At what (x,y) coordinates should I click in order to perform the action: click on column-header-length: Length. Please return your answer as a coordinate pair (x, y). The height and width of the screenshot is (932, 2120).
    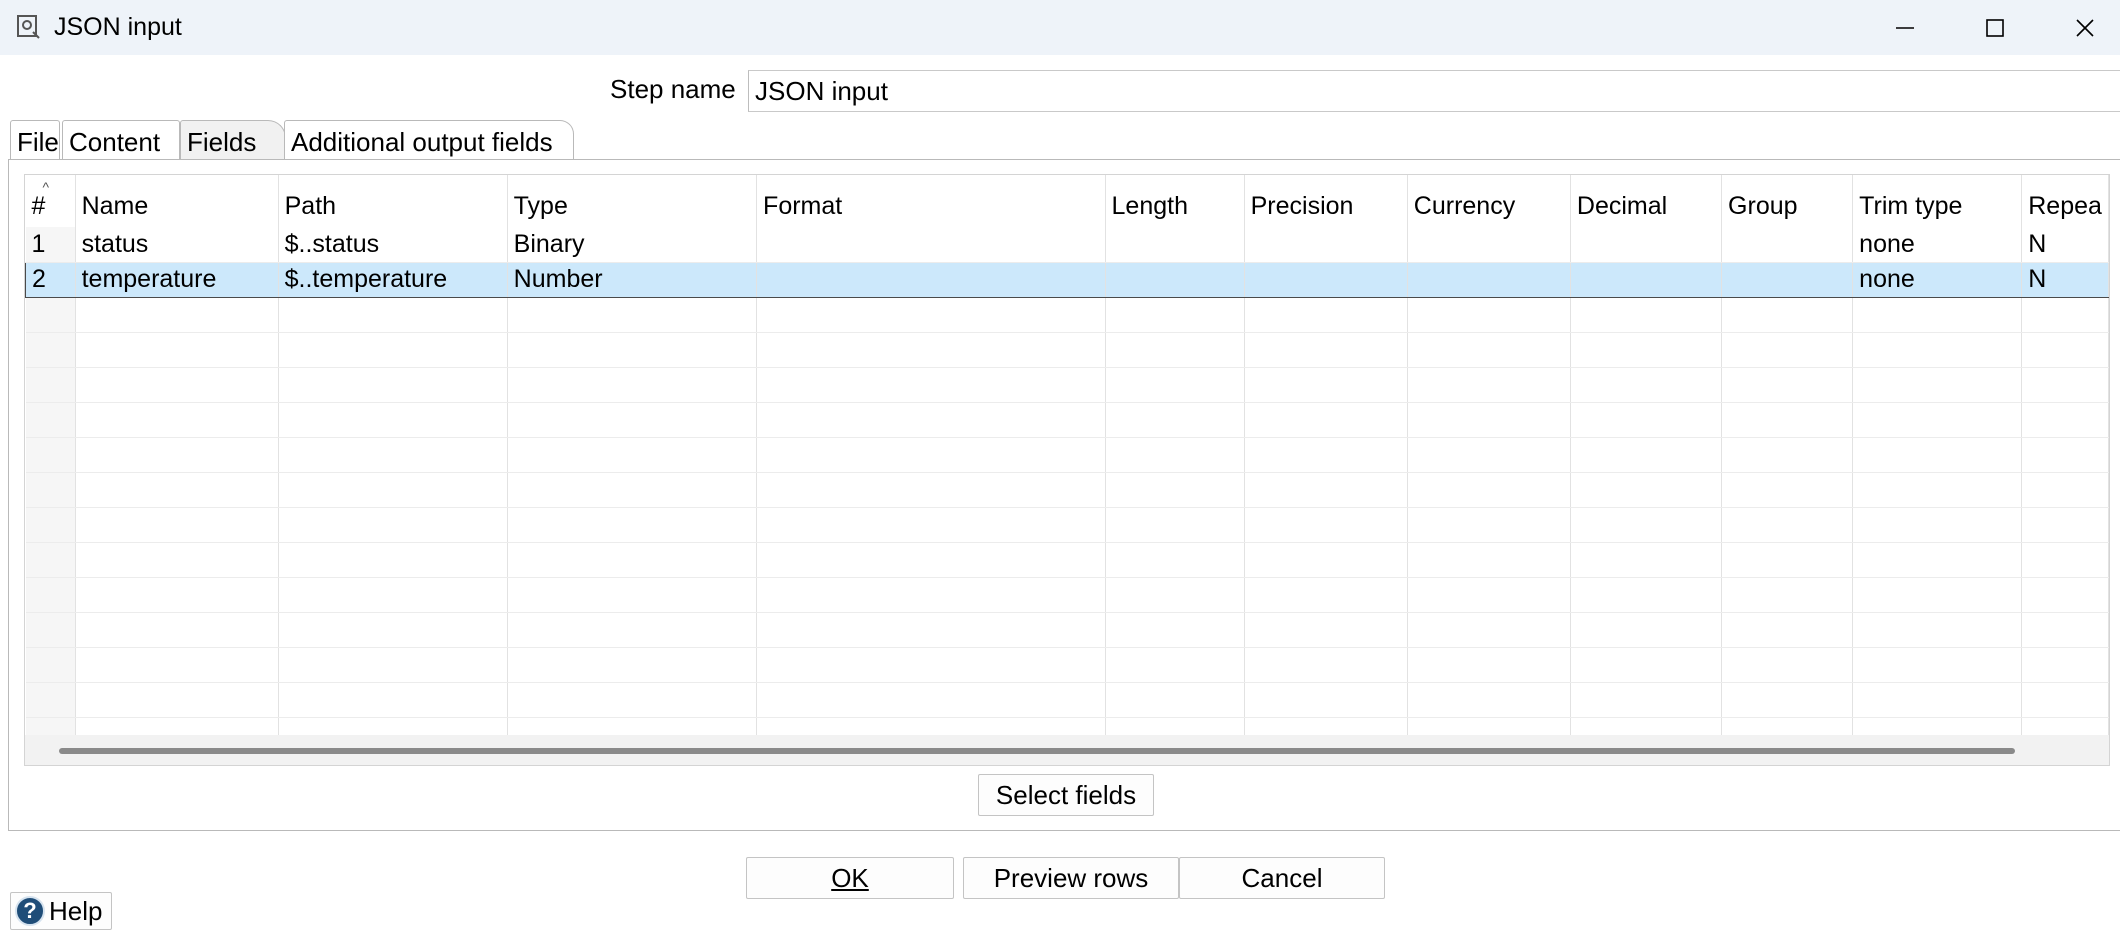
    Looking at the image, I should click on (1175, 201).